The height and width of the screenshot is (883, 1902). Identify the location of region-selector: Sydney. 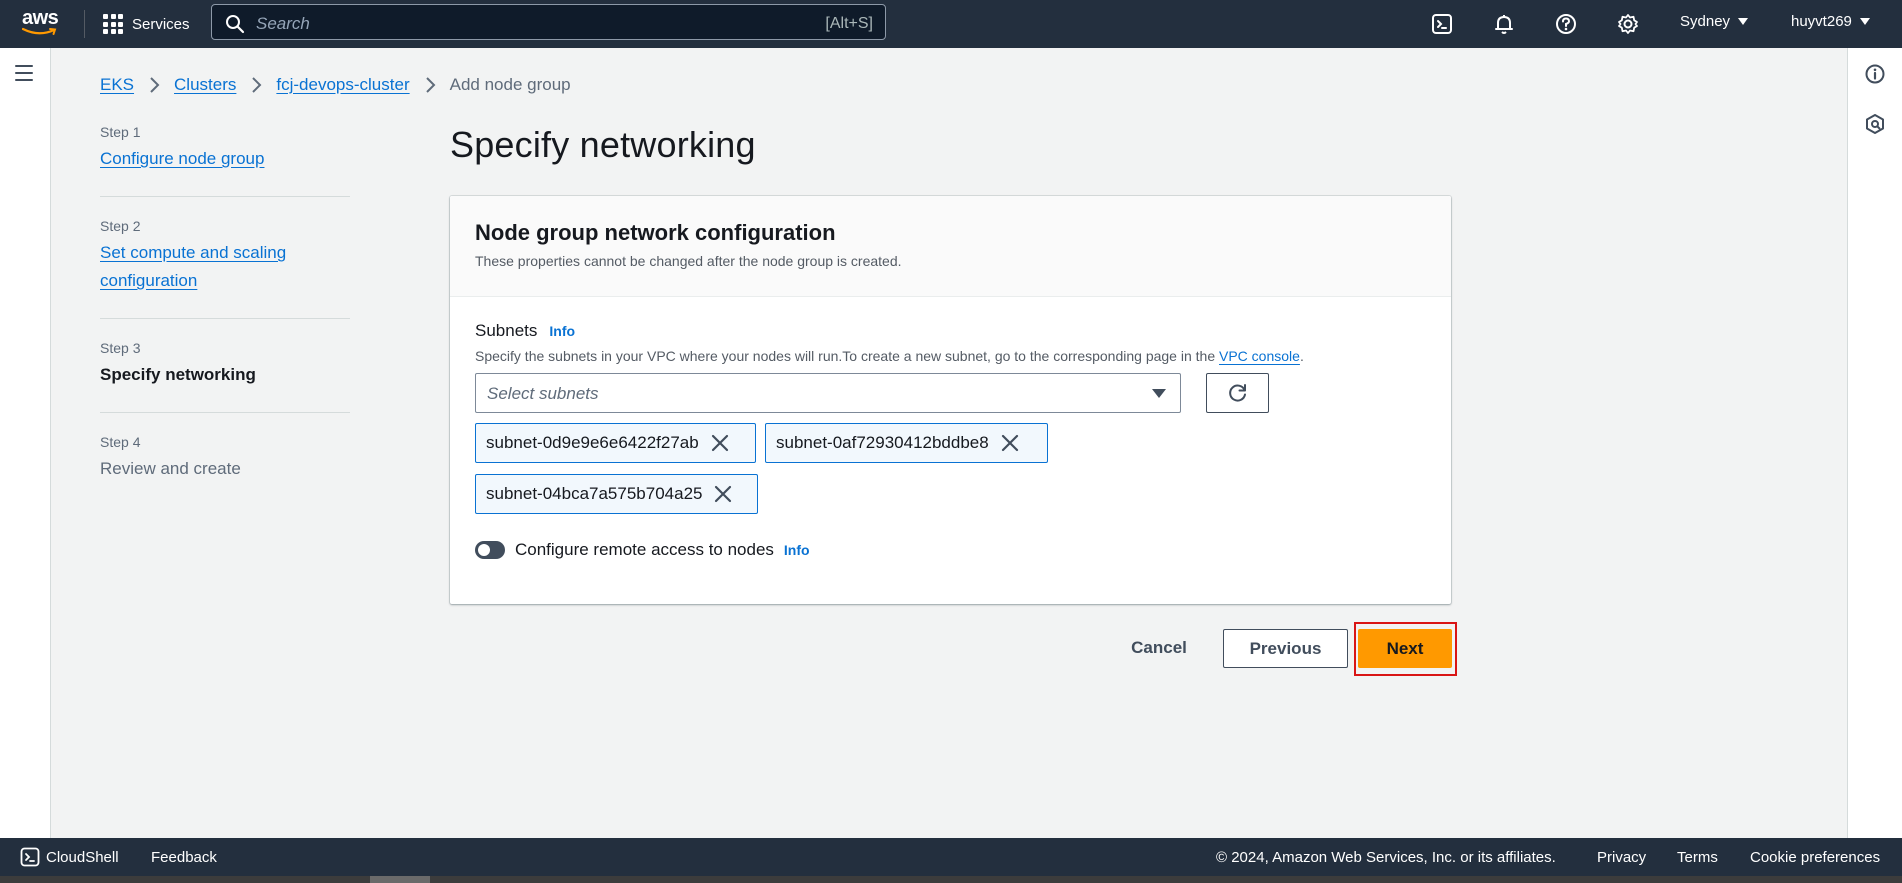
(1714, 21).